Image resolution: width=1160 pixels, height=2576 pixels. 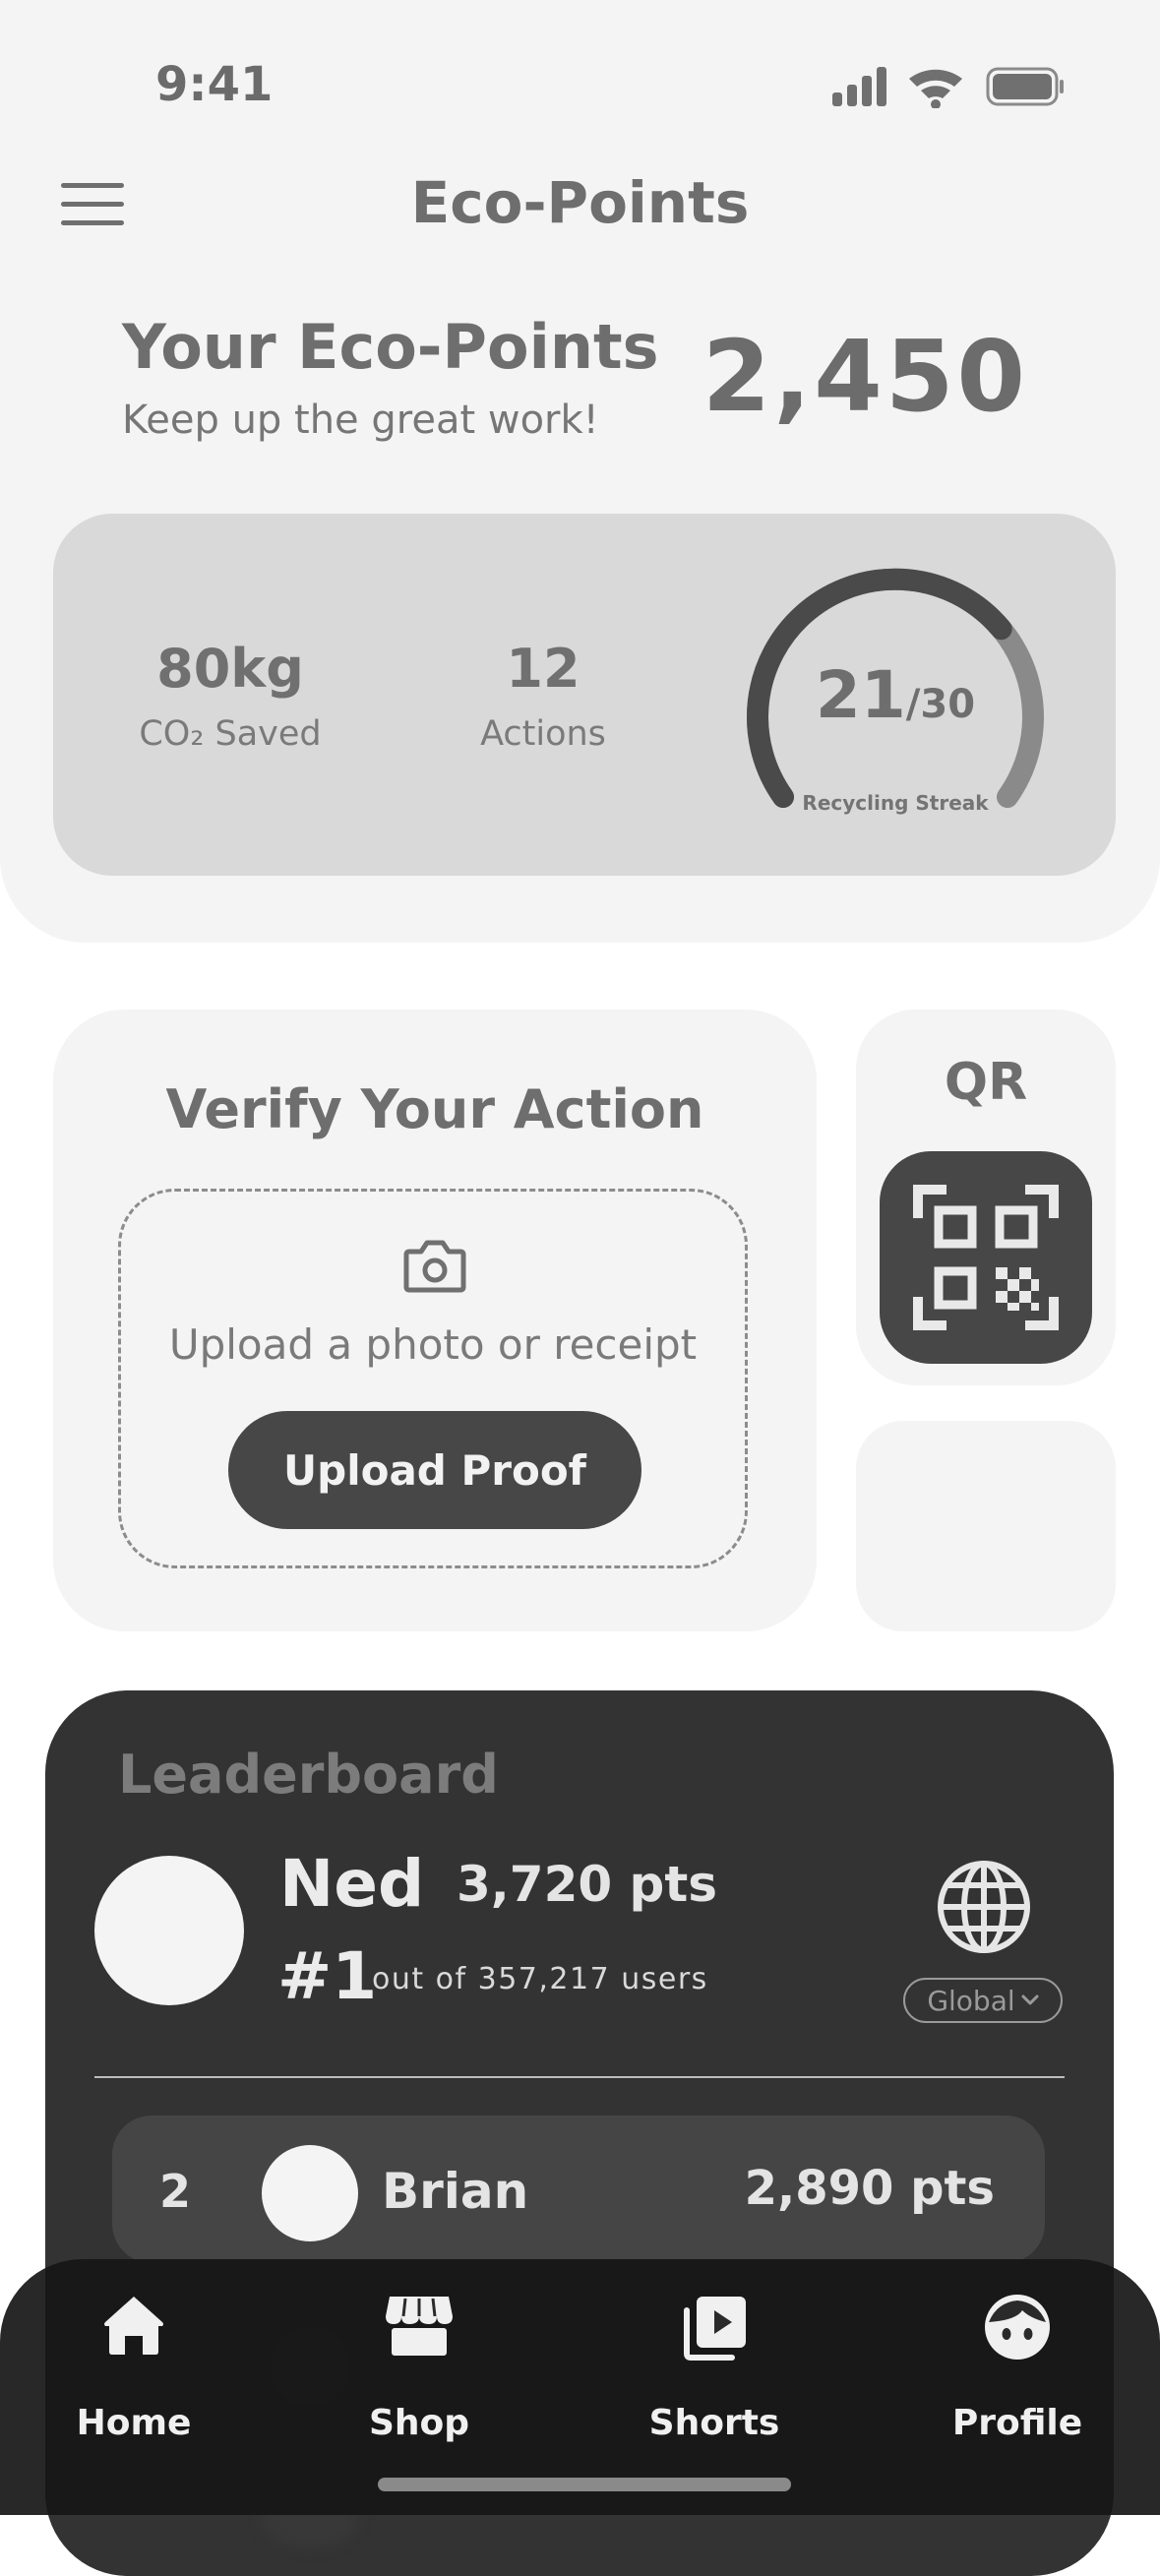 I want to click on home-icon, so click(x=133, y=2326).